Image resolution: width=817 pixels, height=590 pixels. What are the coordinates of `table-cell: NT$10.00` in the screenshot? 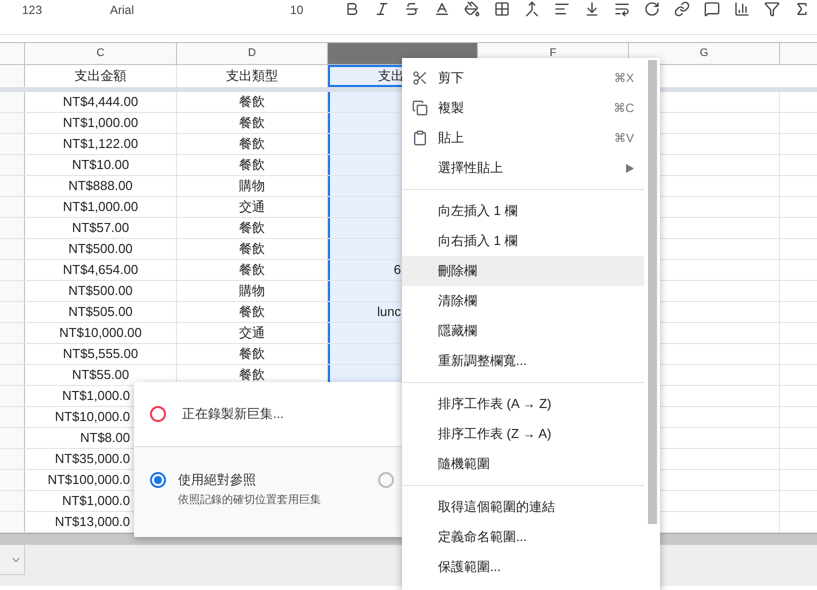 It's located at (101, 165).